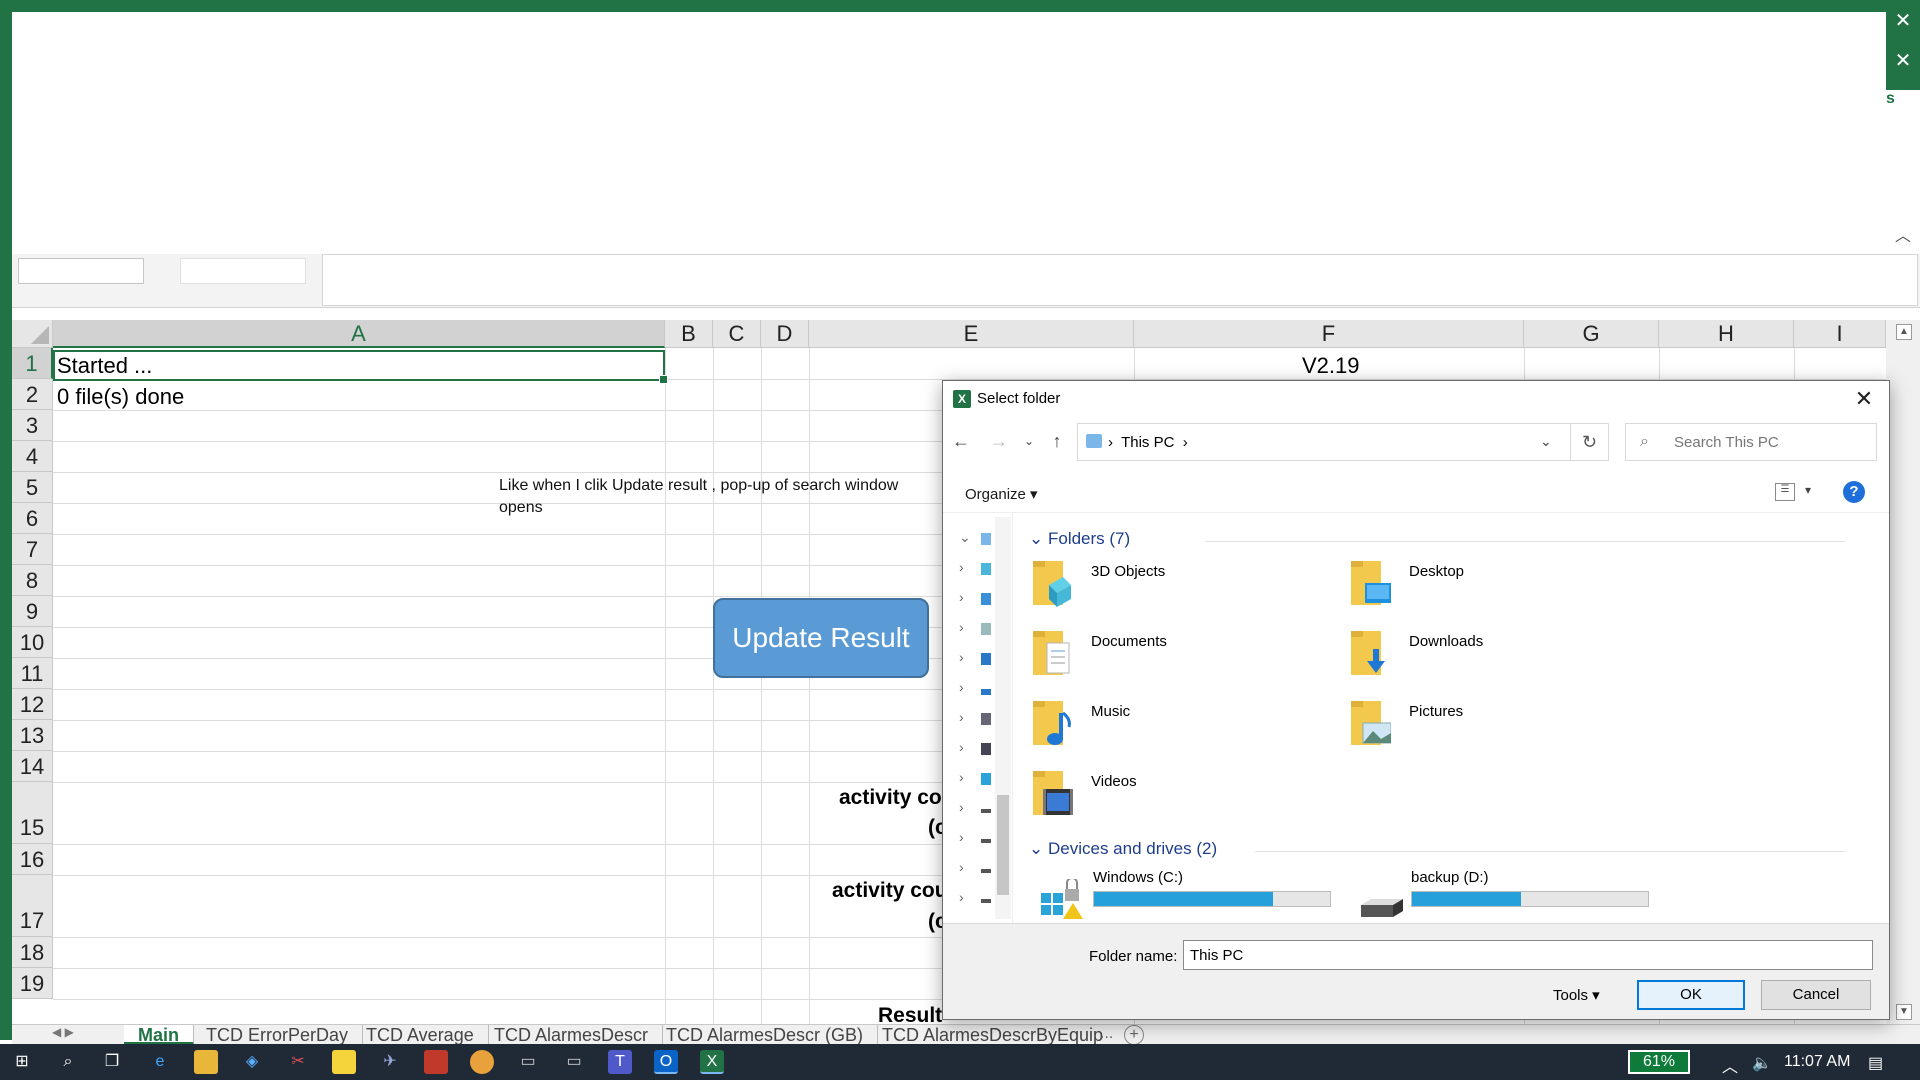 Image resolution: width=1920 pixels, height=1080 pixels. What do you see at coordinates (1003, 718) in the screenshot?
I see `nav-pane-scrollbar` at bounding box center [1003, 718].